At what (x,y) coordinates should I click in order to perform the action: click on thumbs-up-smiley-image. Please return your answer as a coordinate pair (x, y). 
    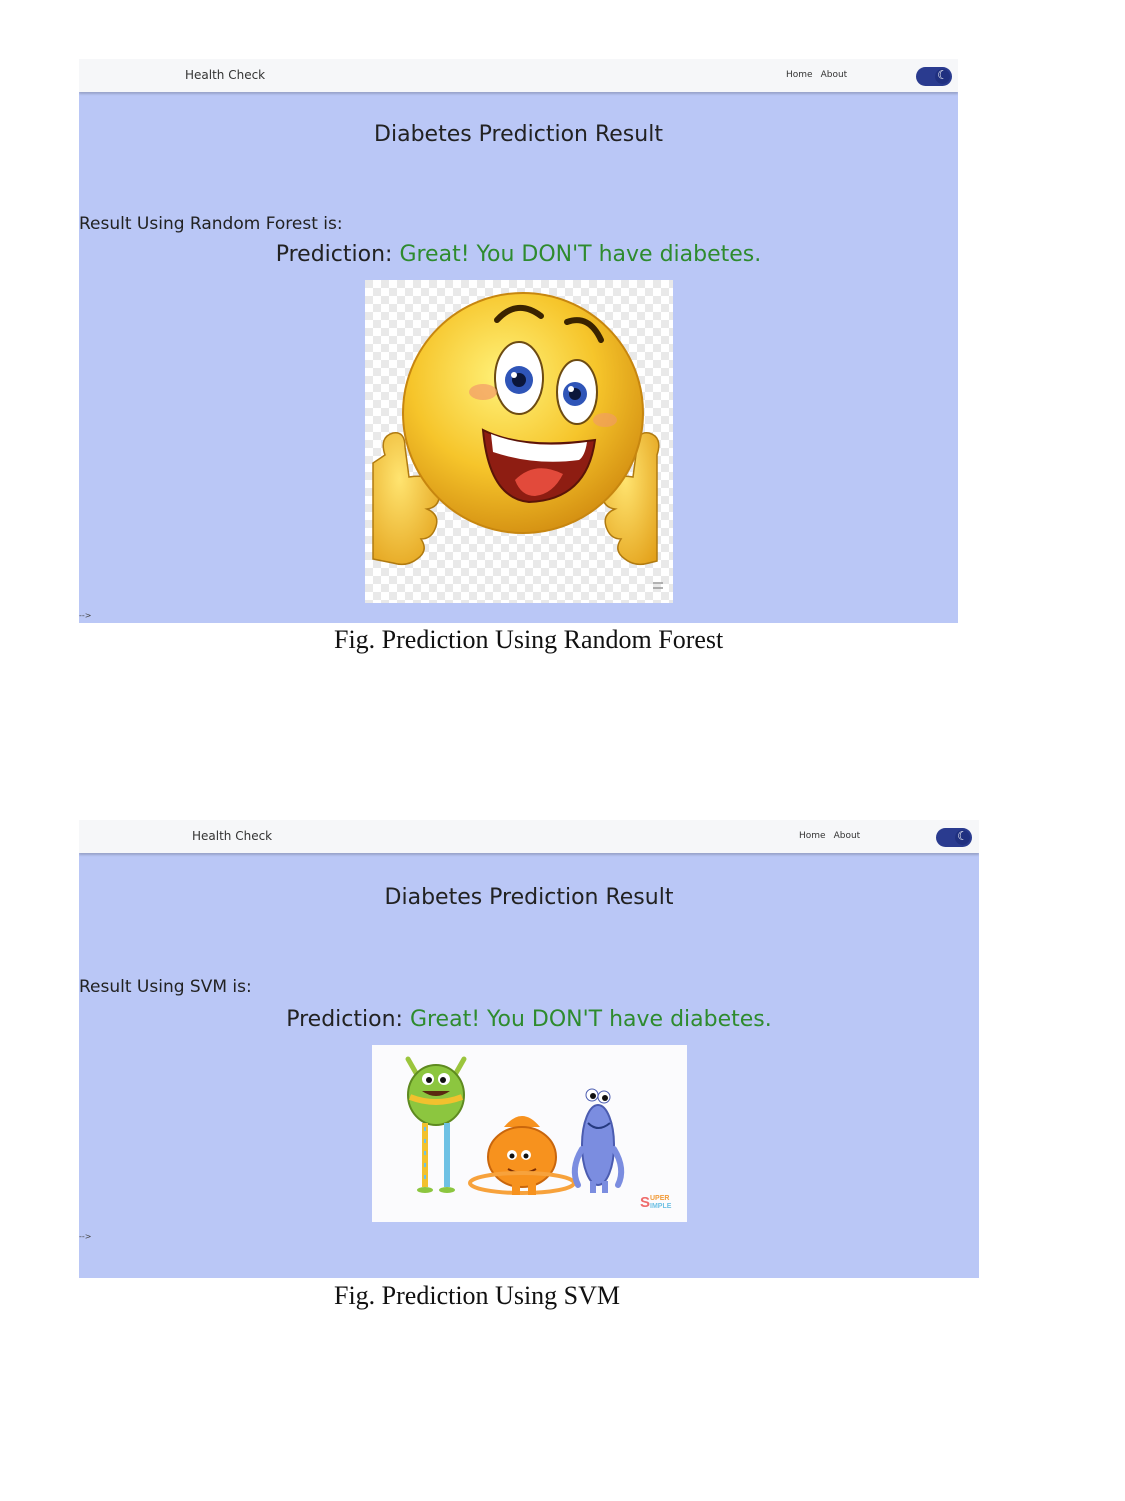
    Looking at the image, I should click on (519, 441).